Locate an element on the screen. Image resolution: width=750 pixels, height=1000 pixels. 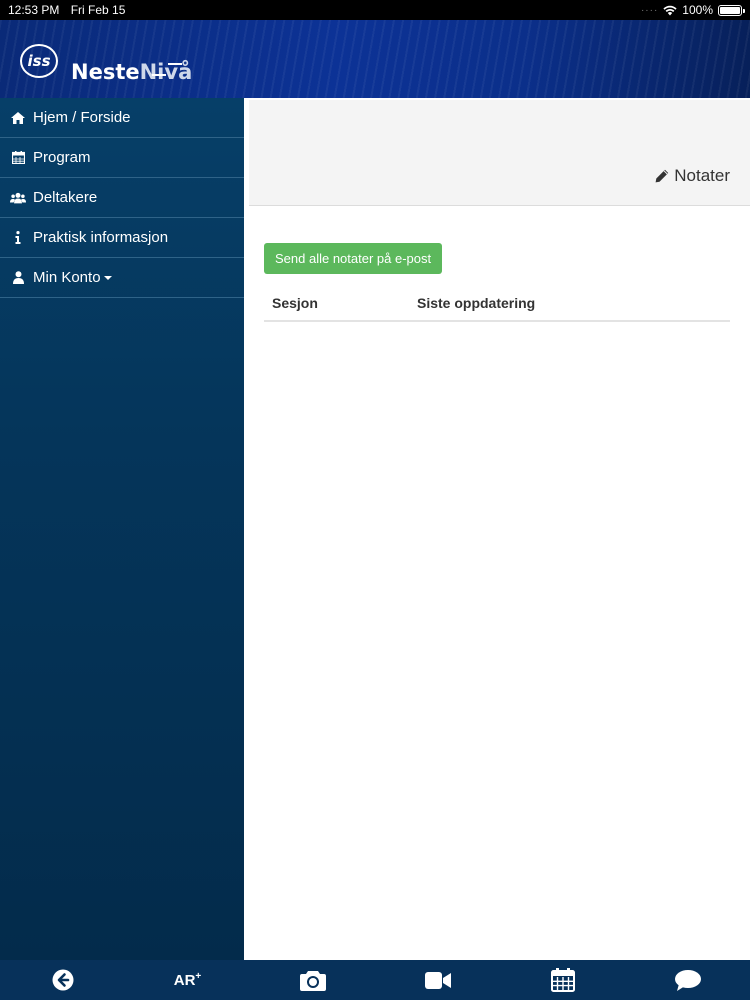
caret-down-icon is located at coordinates (107, 277).